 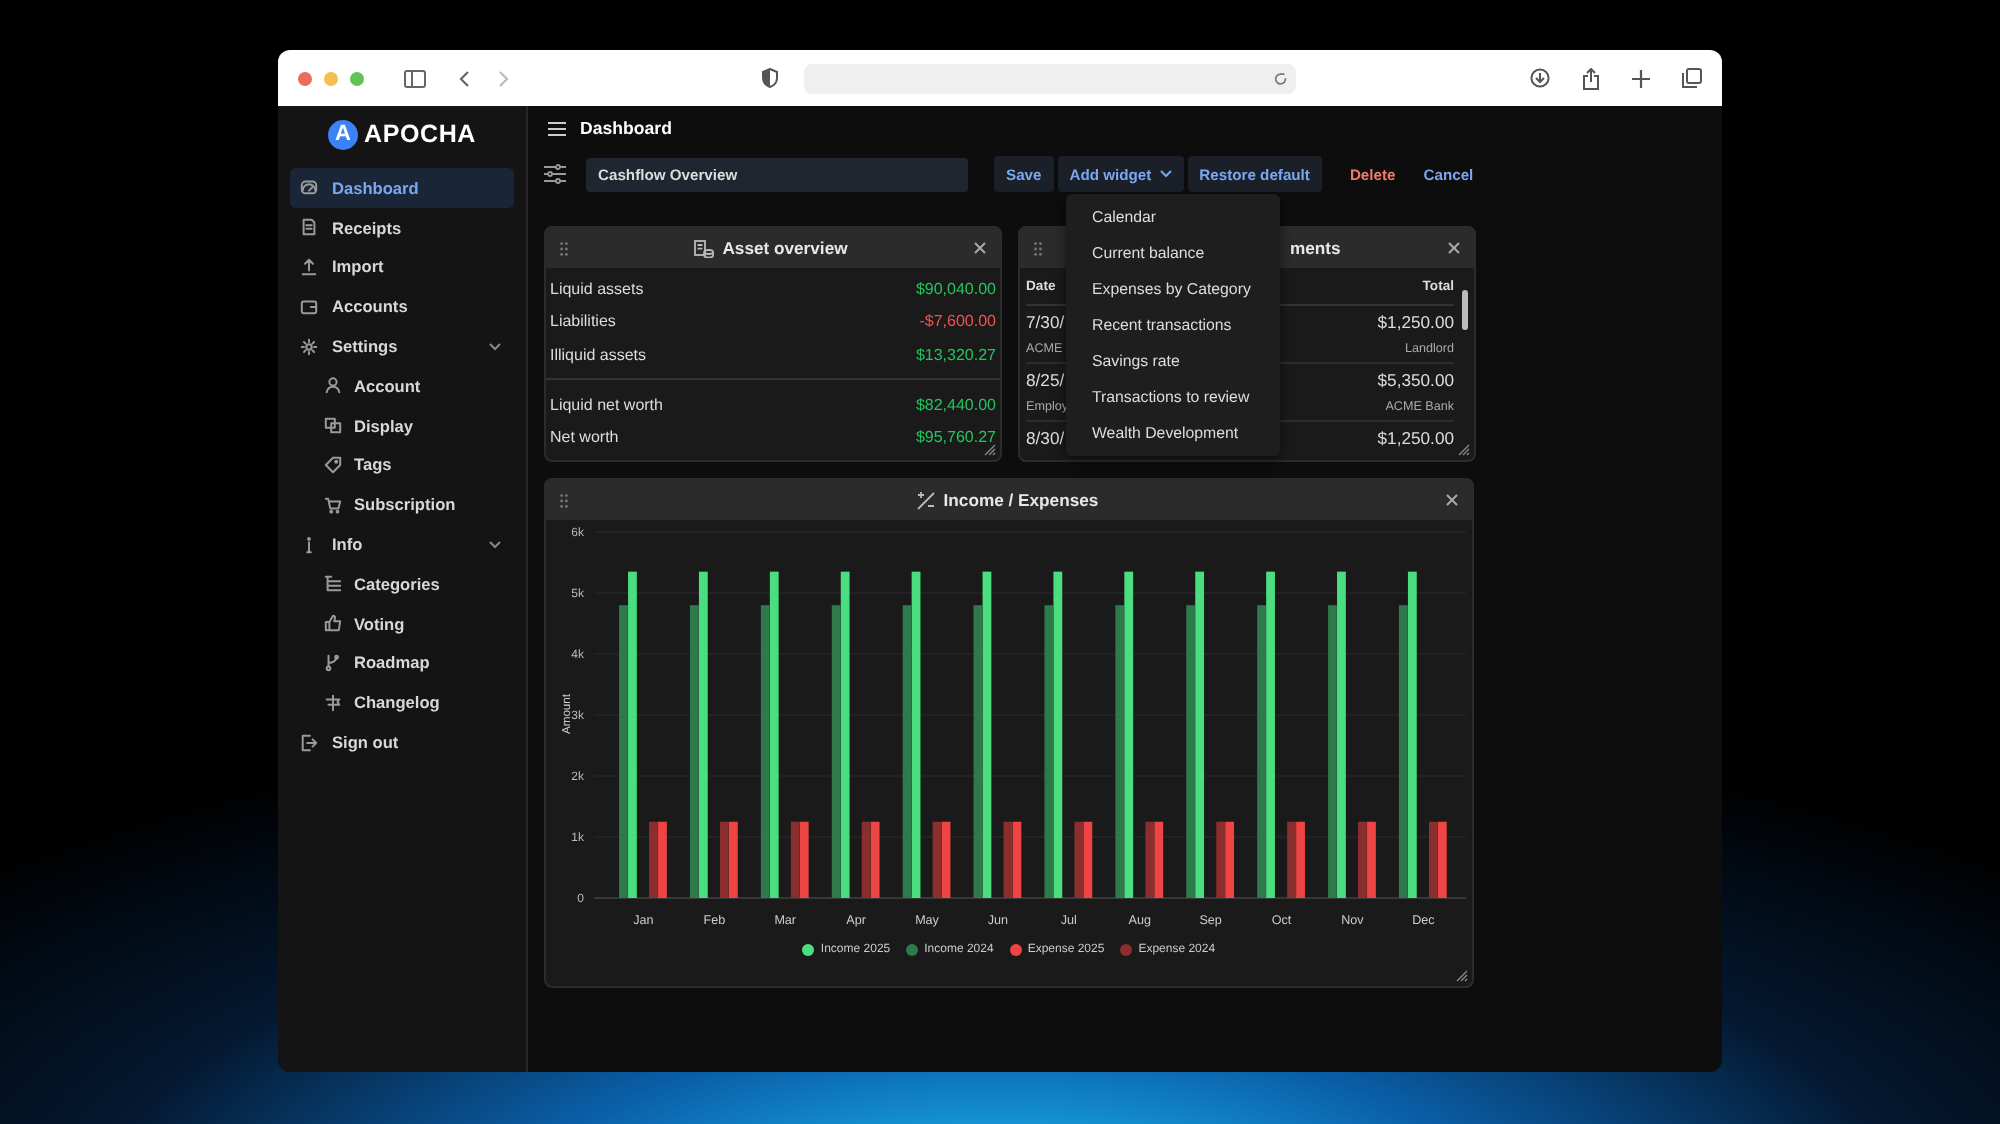 I want to click on reload-icon, so click(x=1281, y=78).